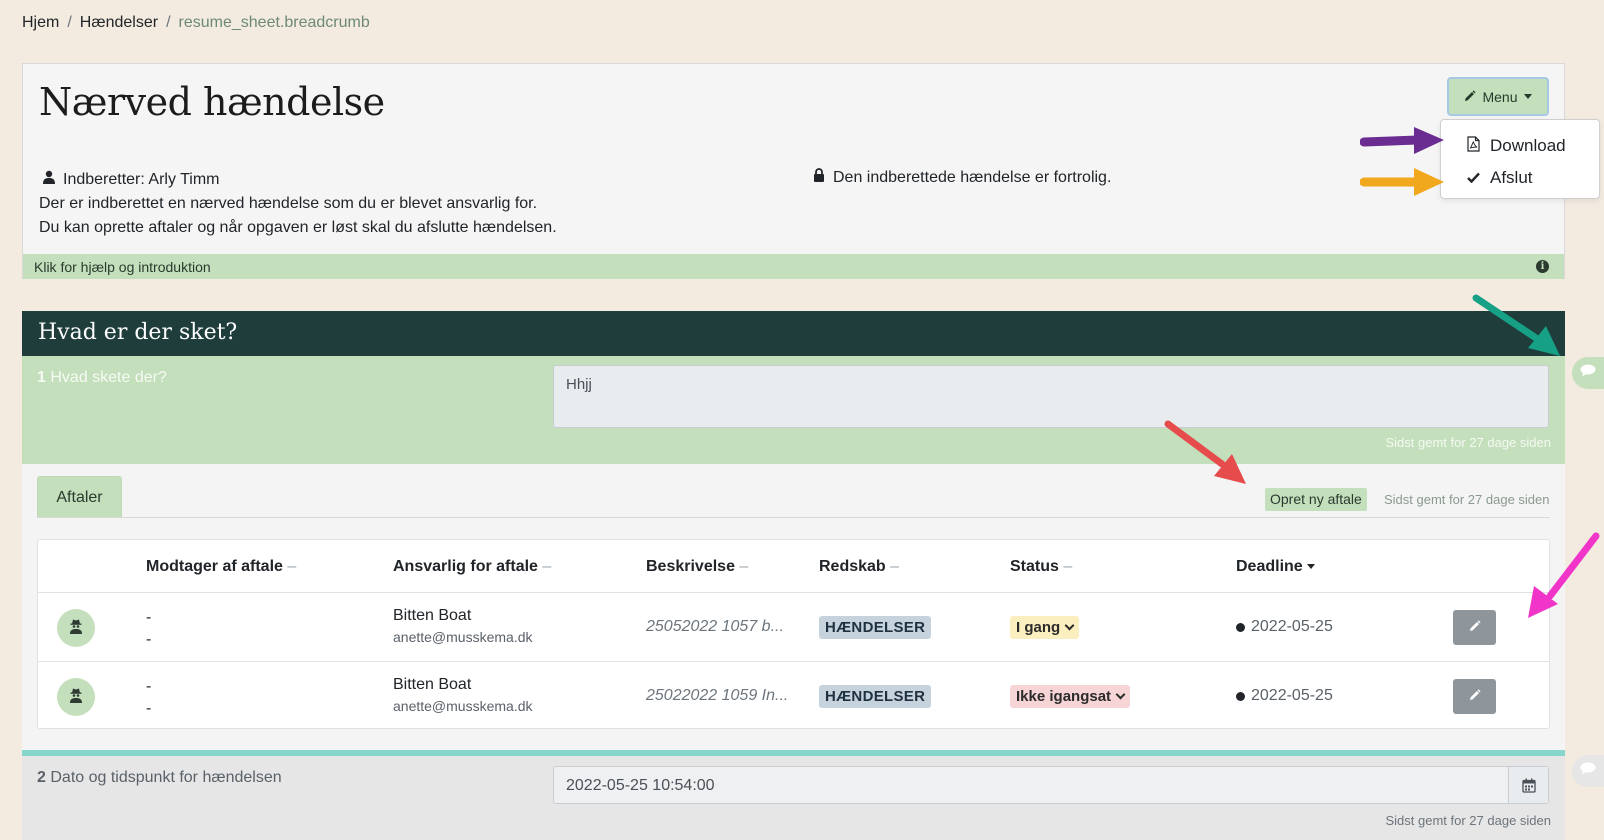  Describe the element at coordinates (49, 180) in the screenshot. I see `user-icon` at that location.